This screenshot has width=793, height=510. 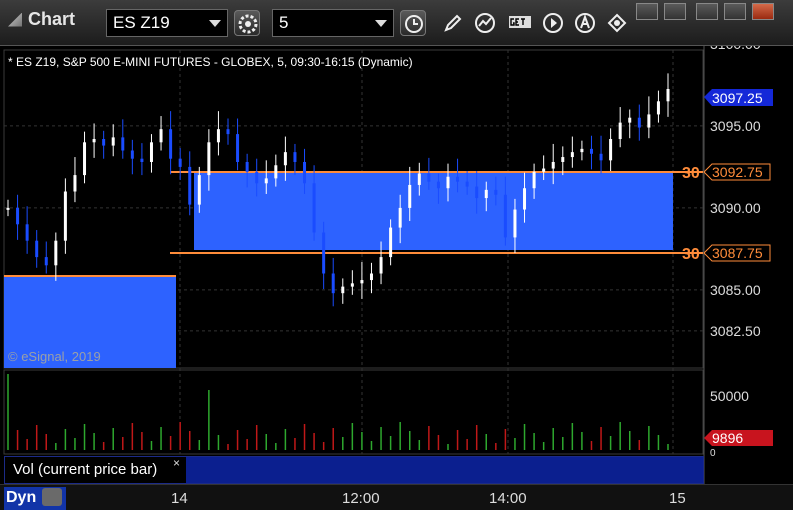 What do you see at coordinates (54, 356) in the screenshot?
I see `copyright-text: © eSignal, 2019` at bounding box center [54, 356].